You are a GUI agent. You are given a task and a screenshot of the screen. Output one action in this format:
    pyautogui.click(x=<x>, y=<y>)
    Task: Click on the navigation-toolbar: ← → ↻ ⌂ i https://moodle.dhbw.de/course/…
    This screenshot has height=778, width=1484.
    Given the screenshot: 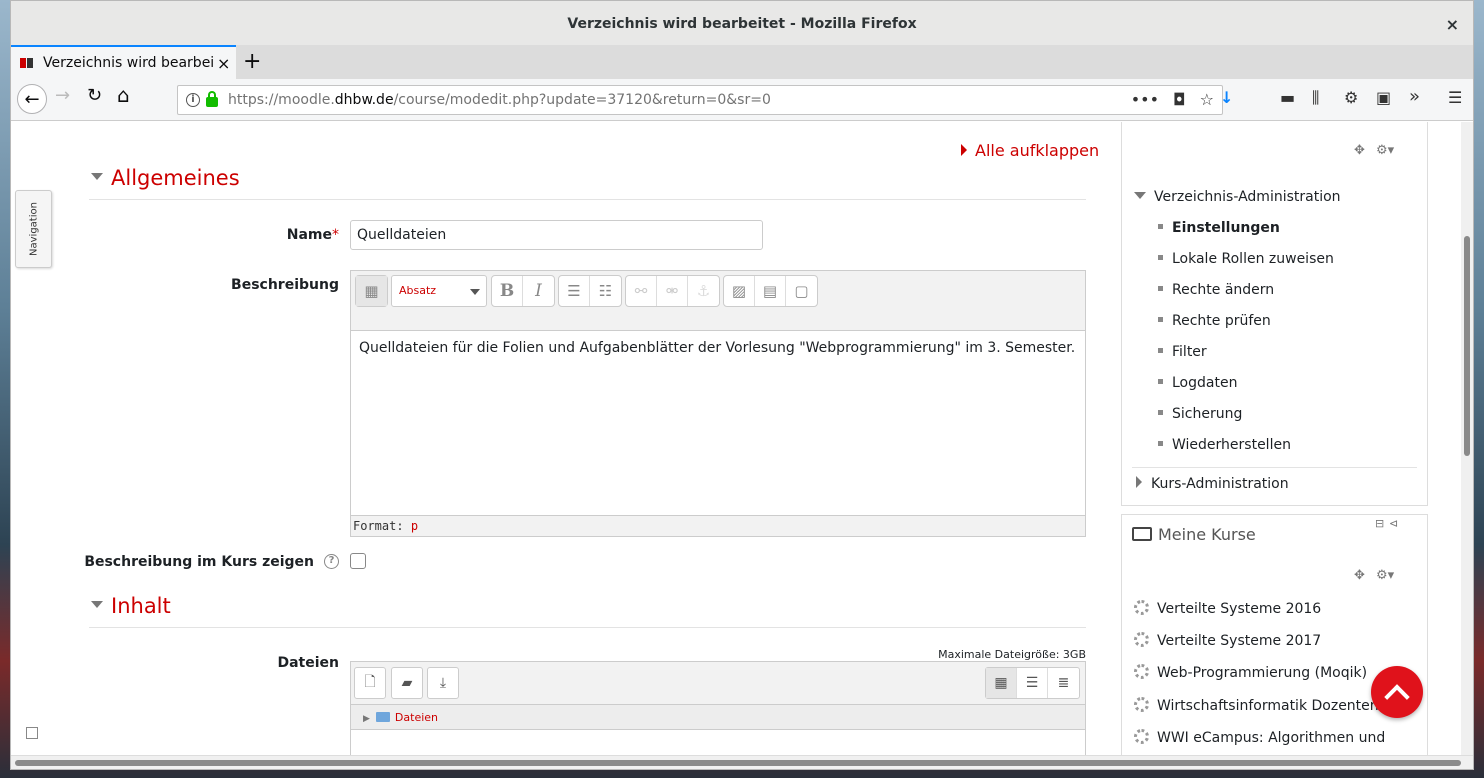 What is the action you would take?
    pyautogui.click(x=742, y=100)
    